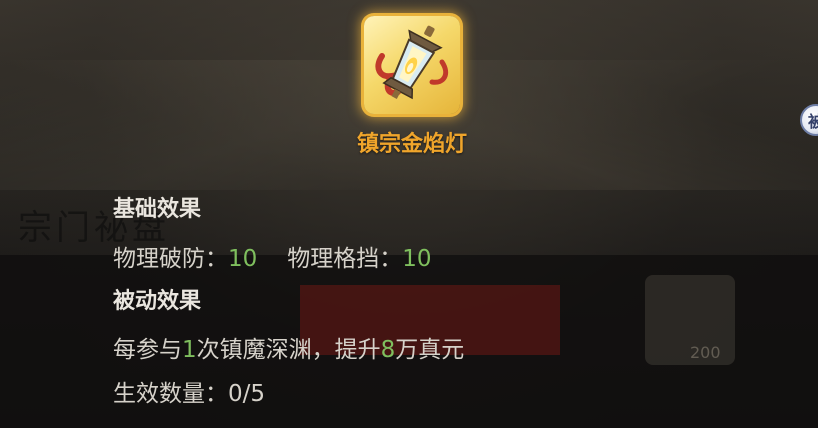  I want to click on stat-label-physical-pierce: 物理破防：, so click(170, 259).